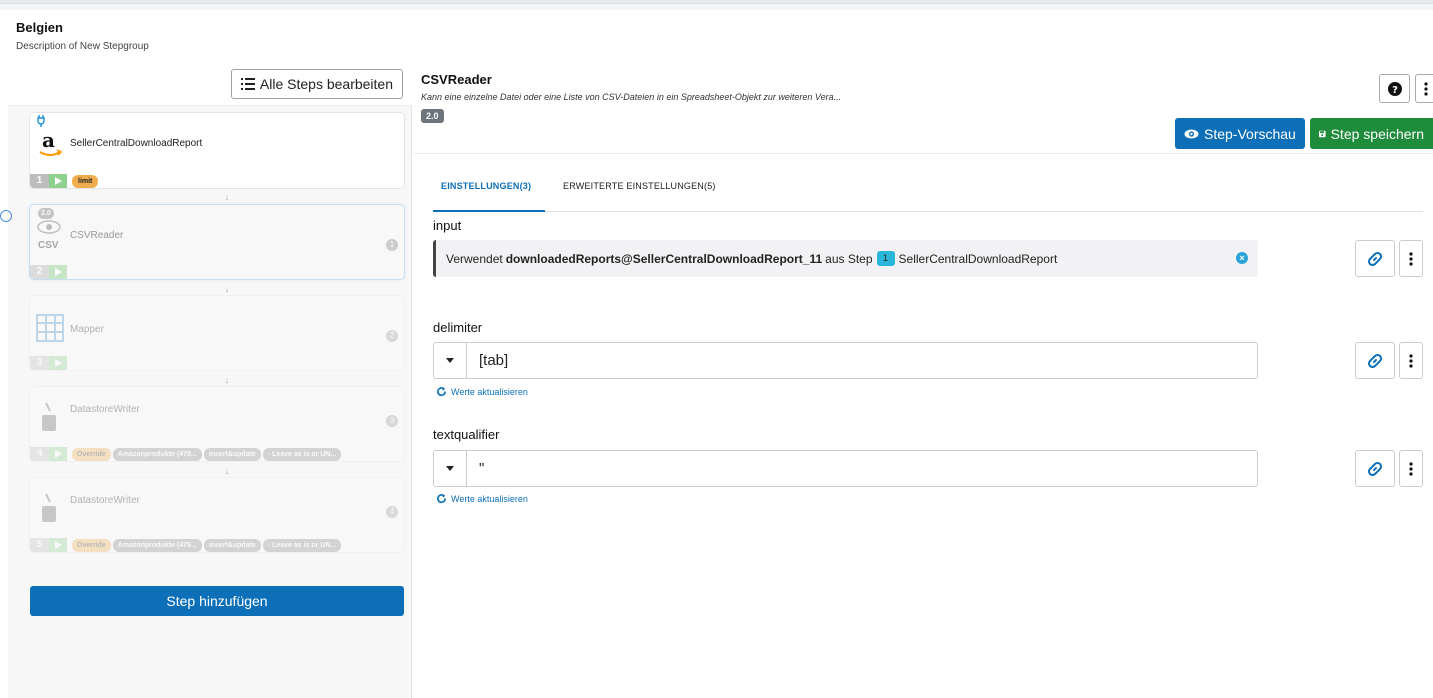 The width and height of the screenshot is (1433, 698). I want to click on textqualifier-refresh-link: Werte aktualisieren, so click(482, 498).